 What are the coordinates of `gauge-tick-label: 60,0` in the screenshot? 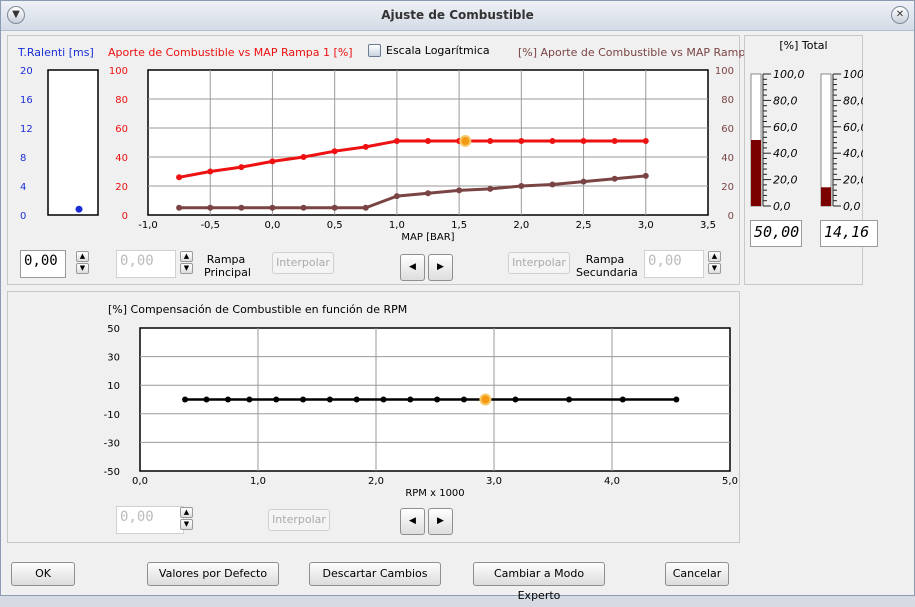 It's located at (853, 127).